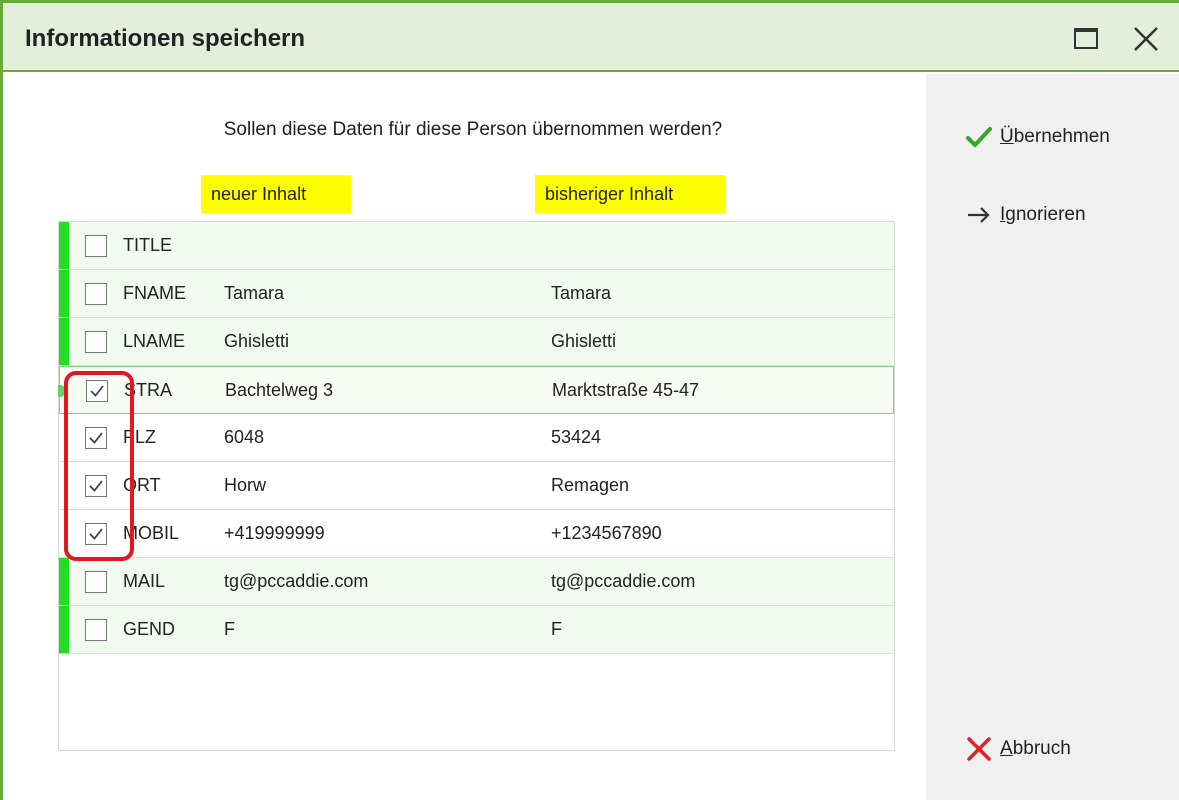 The image size is (1179, 800). I want to click on close-icon, so click(1146, 39).